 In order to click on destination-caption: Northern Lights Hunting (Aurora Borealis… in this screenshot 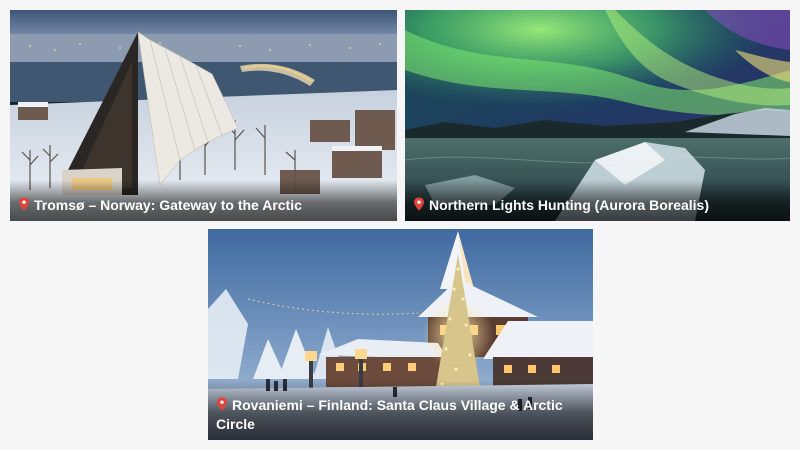, I will do `click(597, 200)`.